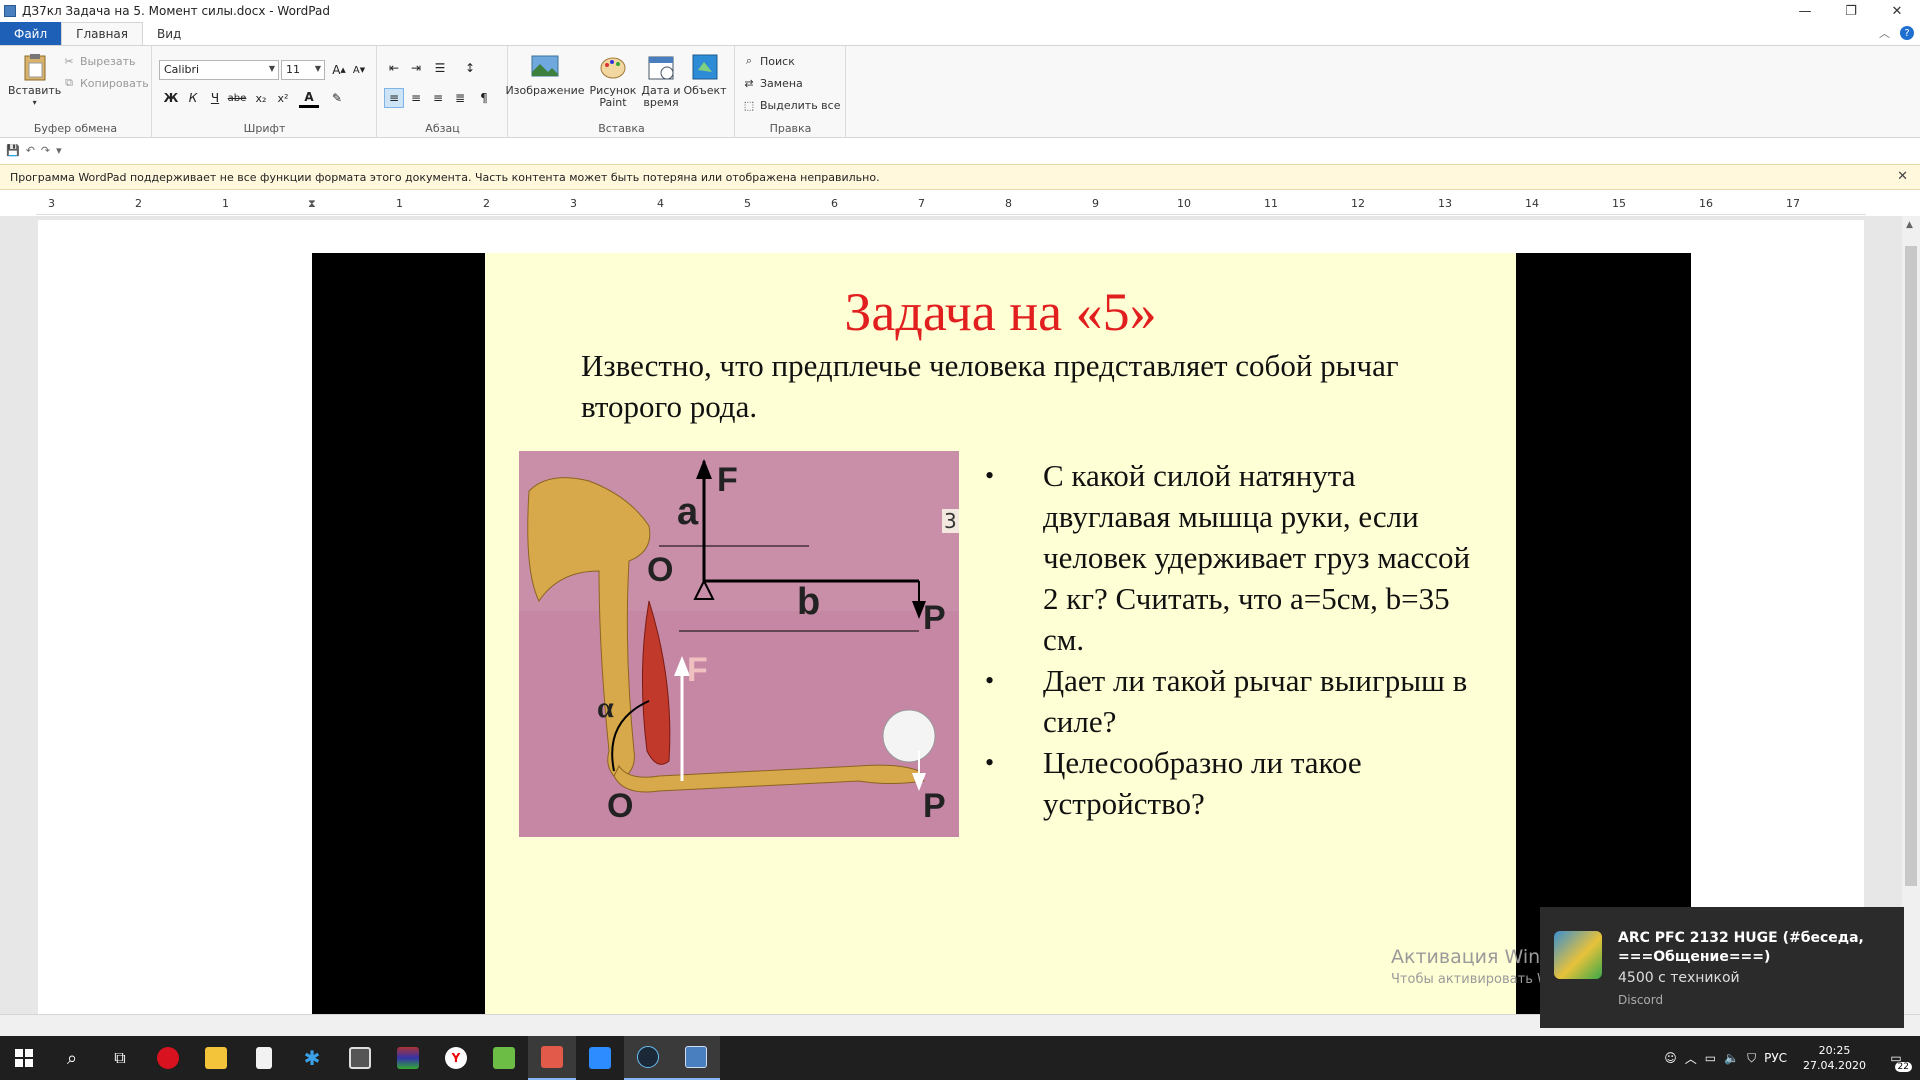 This screenshot has width=1920, height=1080. Describe the element at coordinates (168, 1058) in the screenshot. I see `opera-icon` at that location.